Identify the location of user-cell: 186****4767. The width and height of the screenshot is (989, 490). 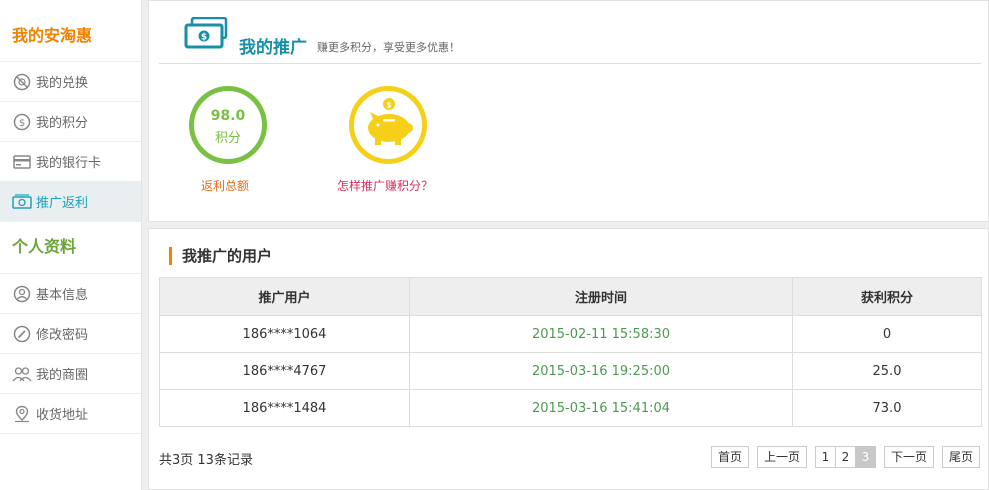
(284, 371).